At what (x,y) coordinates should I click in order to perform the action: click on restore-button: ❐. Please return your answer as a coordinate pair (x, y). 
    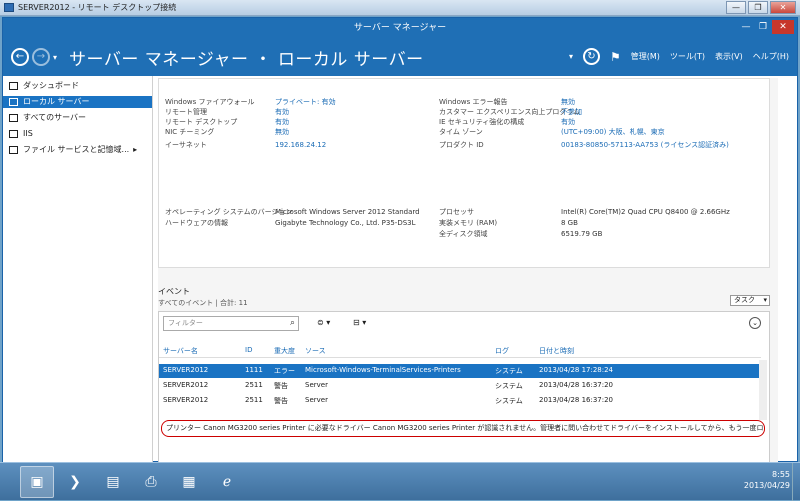
    Looking at the image, I should click on (758, 7).